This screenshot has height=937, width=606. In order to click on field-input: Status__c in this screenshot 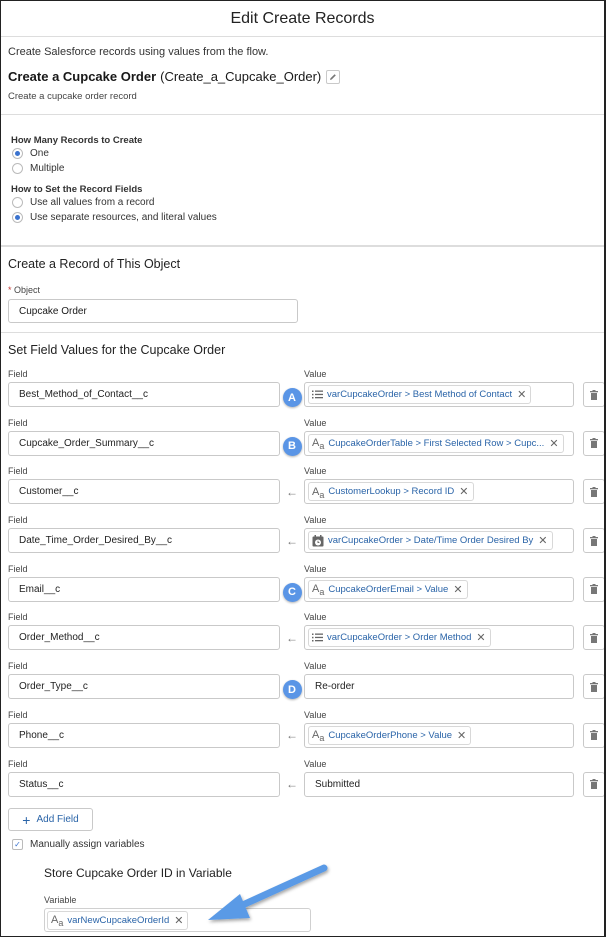, I will do `click(144, 784)`.